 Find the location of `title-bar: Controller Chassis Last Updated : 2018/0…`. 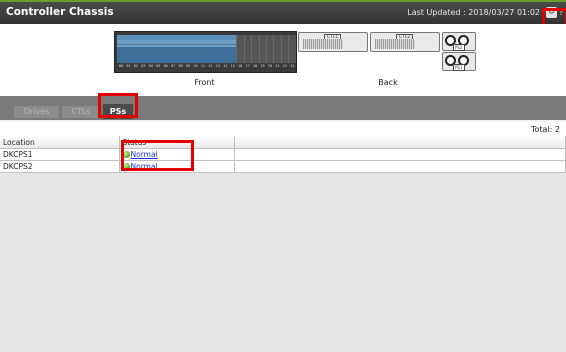

title-bar: Controller Chassis Last Updated : 2018/0… is located at coordinates (283, 13).